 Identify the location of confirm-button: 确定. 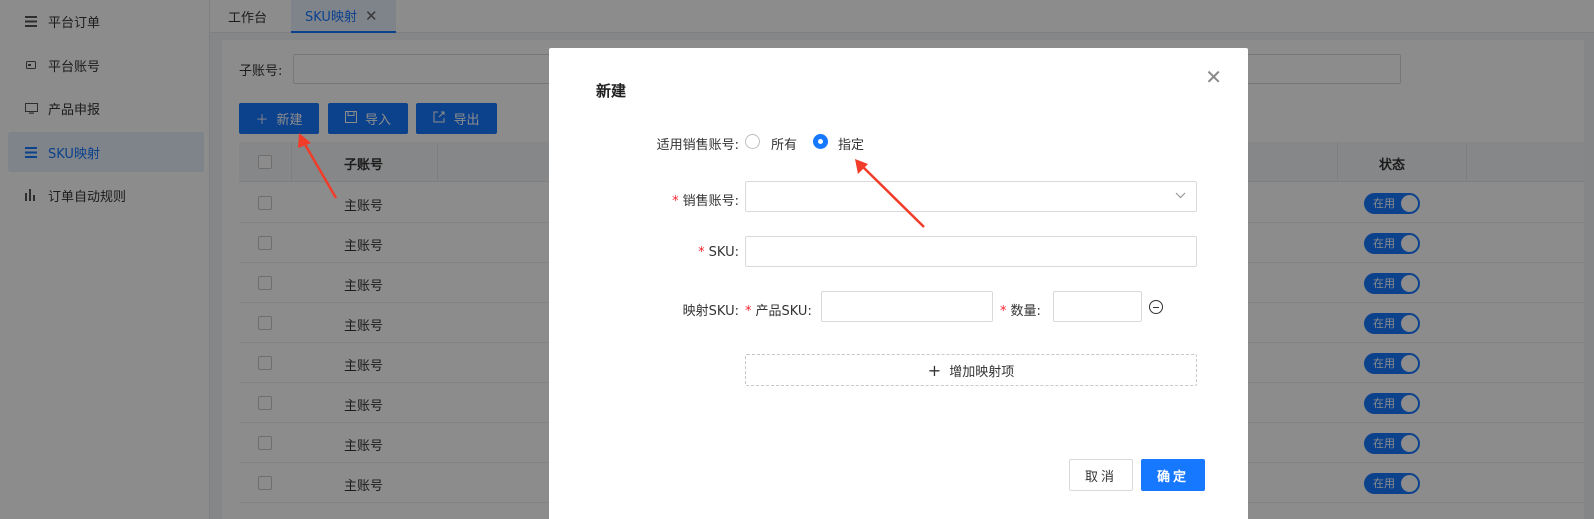
(1173, 475).